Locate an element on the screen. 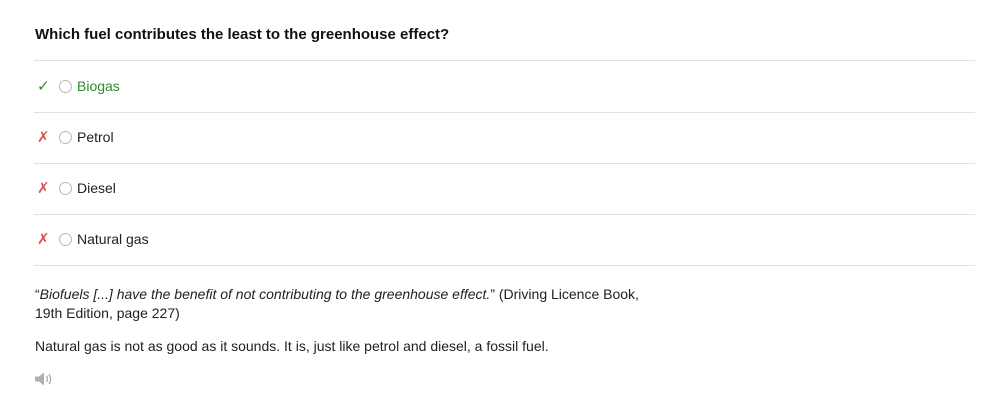 The width and height of the screenshot is (987, 408). quote-source-line2: 19th Edition, page 227) is located at coordinates (107, 313).